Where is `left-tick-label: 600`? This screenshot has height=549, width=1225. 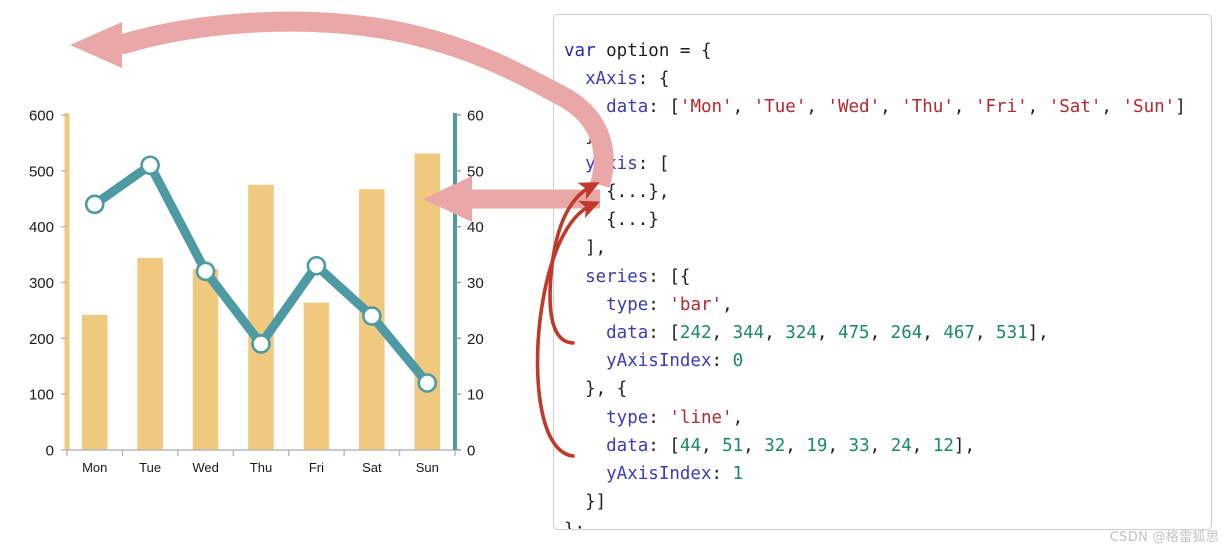 left-tick-label: 600 is located at coordinates (41, 116).